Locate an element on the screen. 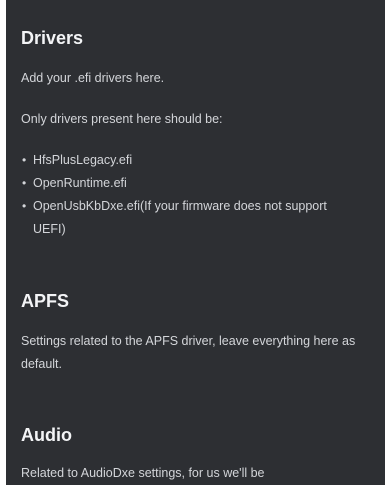 The image size is (391, 485). list-item: • OpenRuntime.efi is located at coordinates (191, 183).